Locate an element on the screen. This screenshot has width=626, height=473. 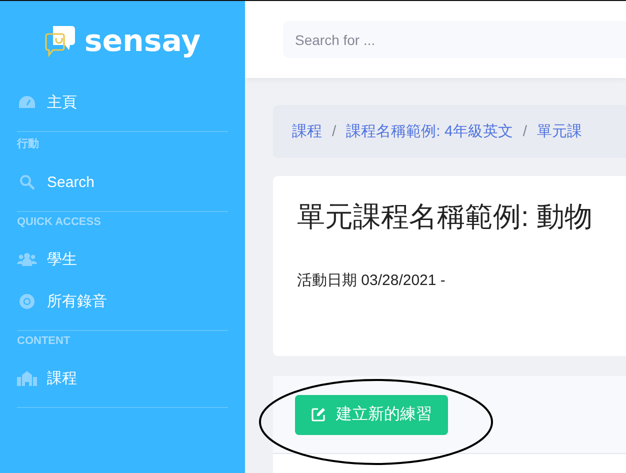
disc-icon is located at coordinates (27, 301).